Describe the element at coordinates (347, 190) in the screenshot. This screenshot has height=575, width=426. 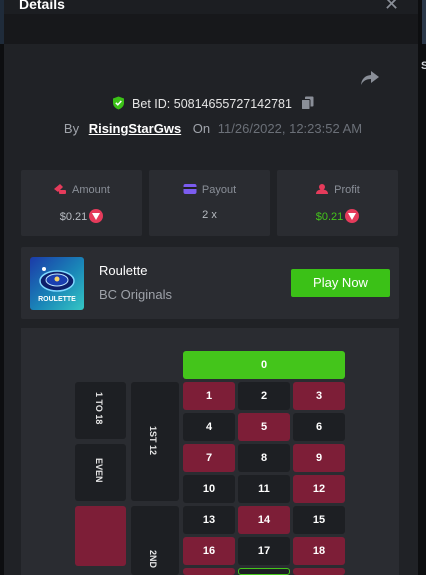
I see `stat-label: Profit` at that location.